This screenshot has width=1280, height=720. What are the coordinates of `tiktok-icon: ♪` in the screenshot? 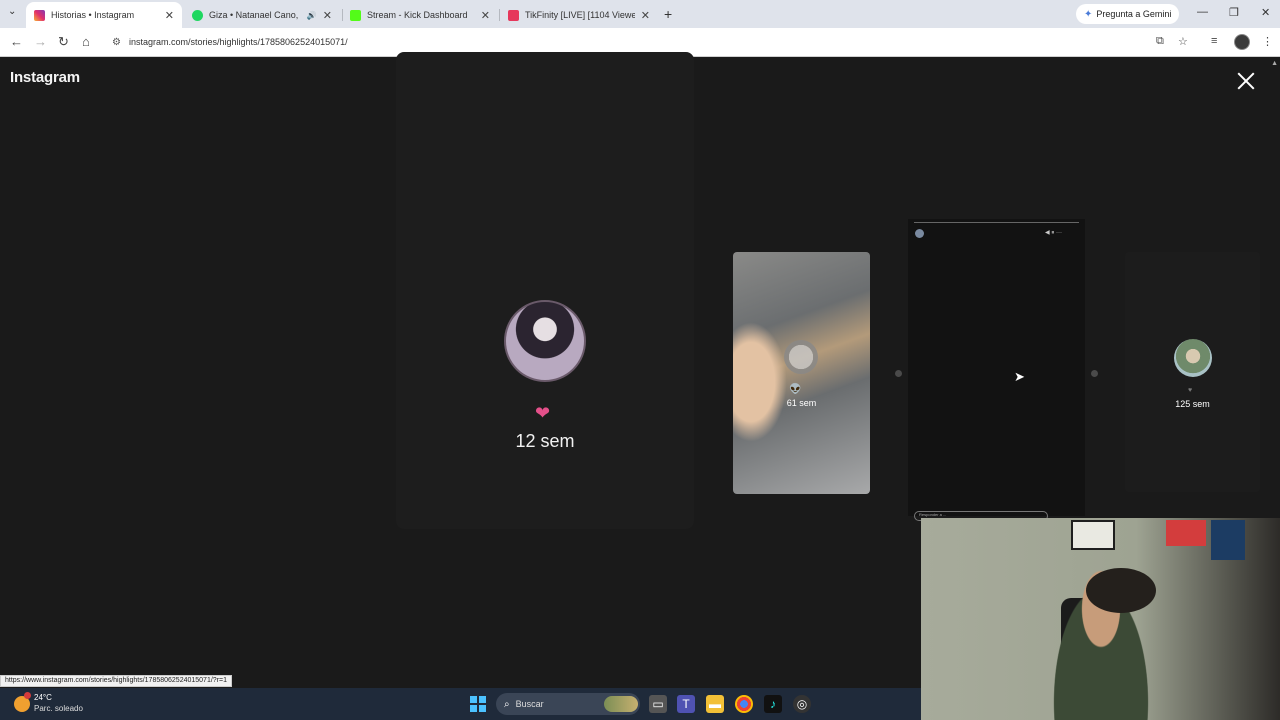 It's located at (773, 704).